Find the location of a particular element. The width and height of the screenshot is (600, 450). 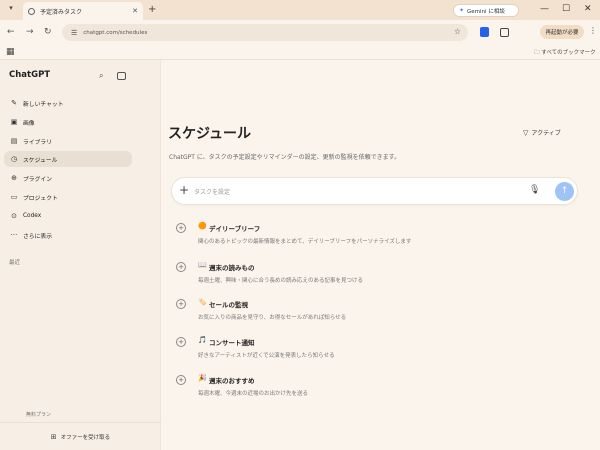

browser-tab: 予定済みタスク ✕ is located at coordinates (83, 11).